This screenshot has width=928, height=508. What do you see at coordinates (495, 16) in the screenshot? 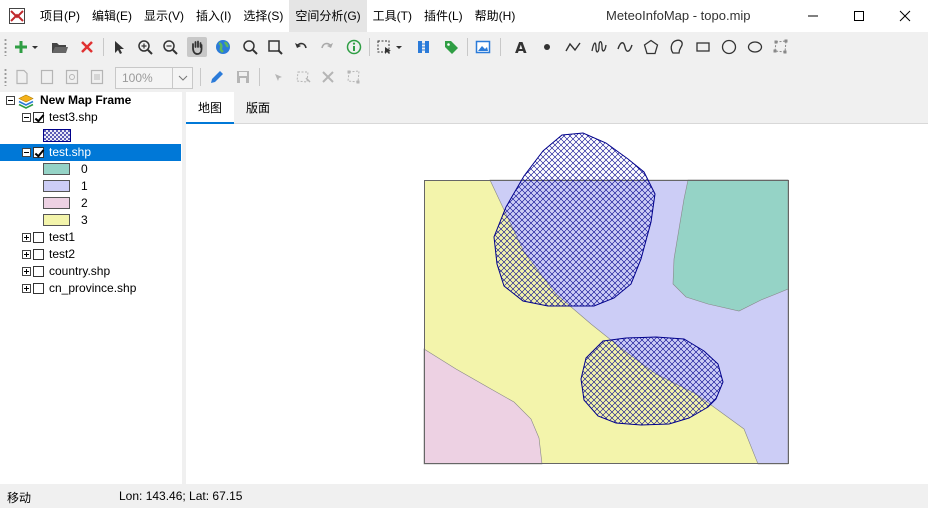
I see `menu-help: 帮助(H)` at bounding box center [495, 16].